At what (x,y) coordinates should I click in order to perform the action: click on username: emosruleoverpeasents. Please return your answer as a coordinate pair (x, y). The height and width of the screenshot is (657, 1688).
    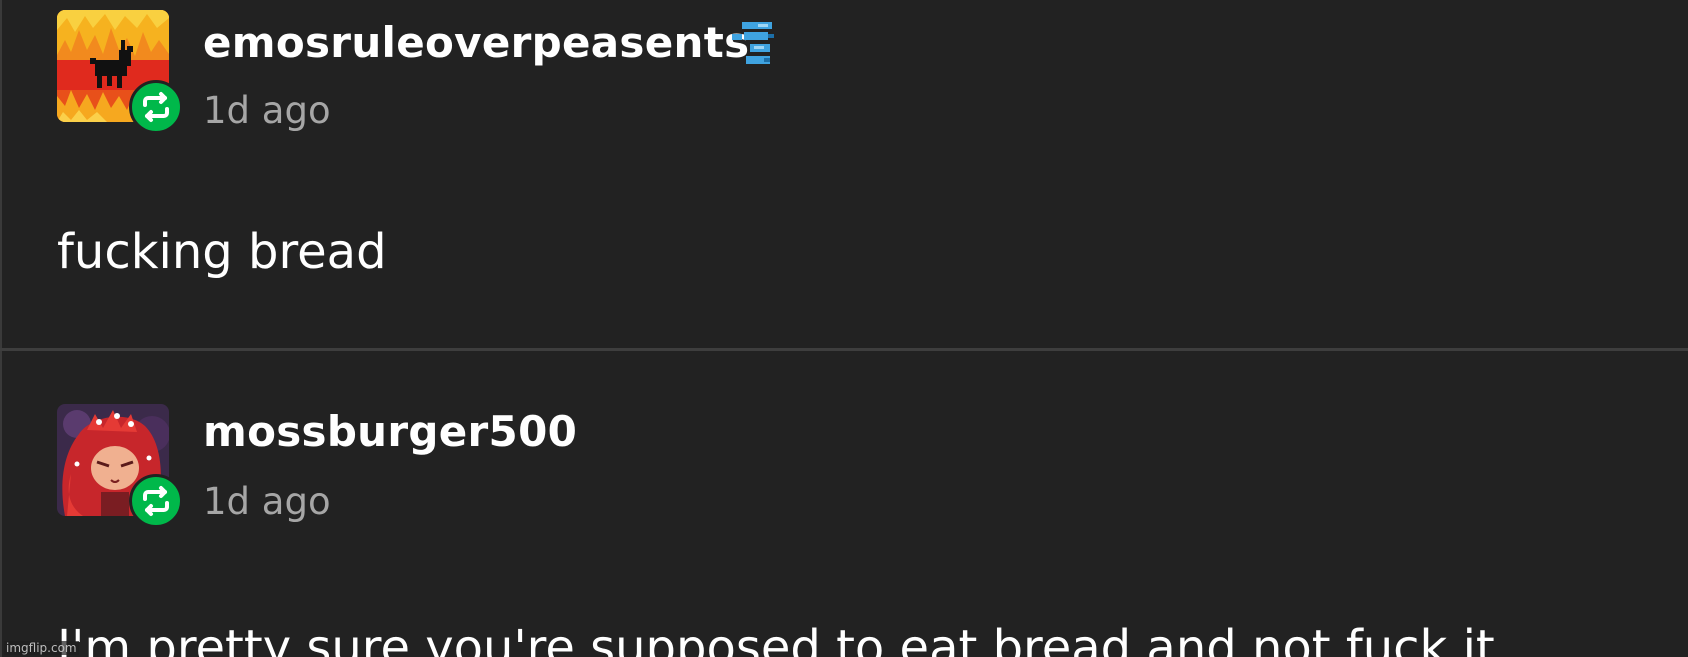
    Looking at the image, I should click on (476, 43).